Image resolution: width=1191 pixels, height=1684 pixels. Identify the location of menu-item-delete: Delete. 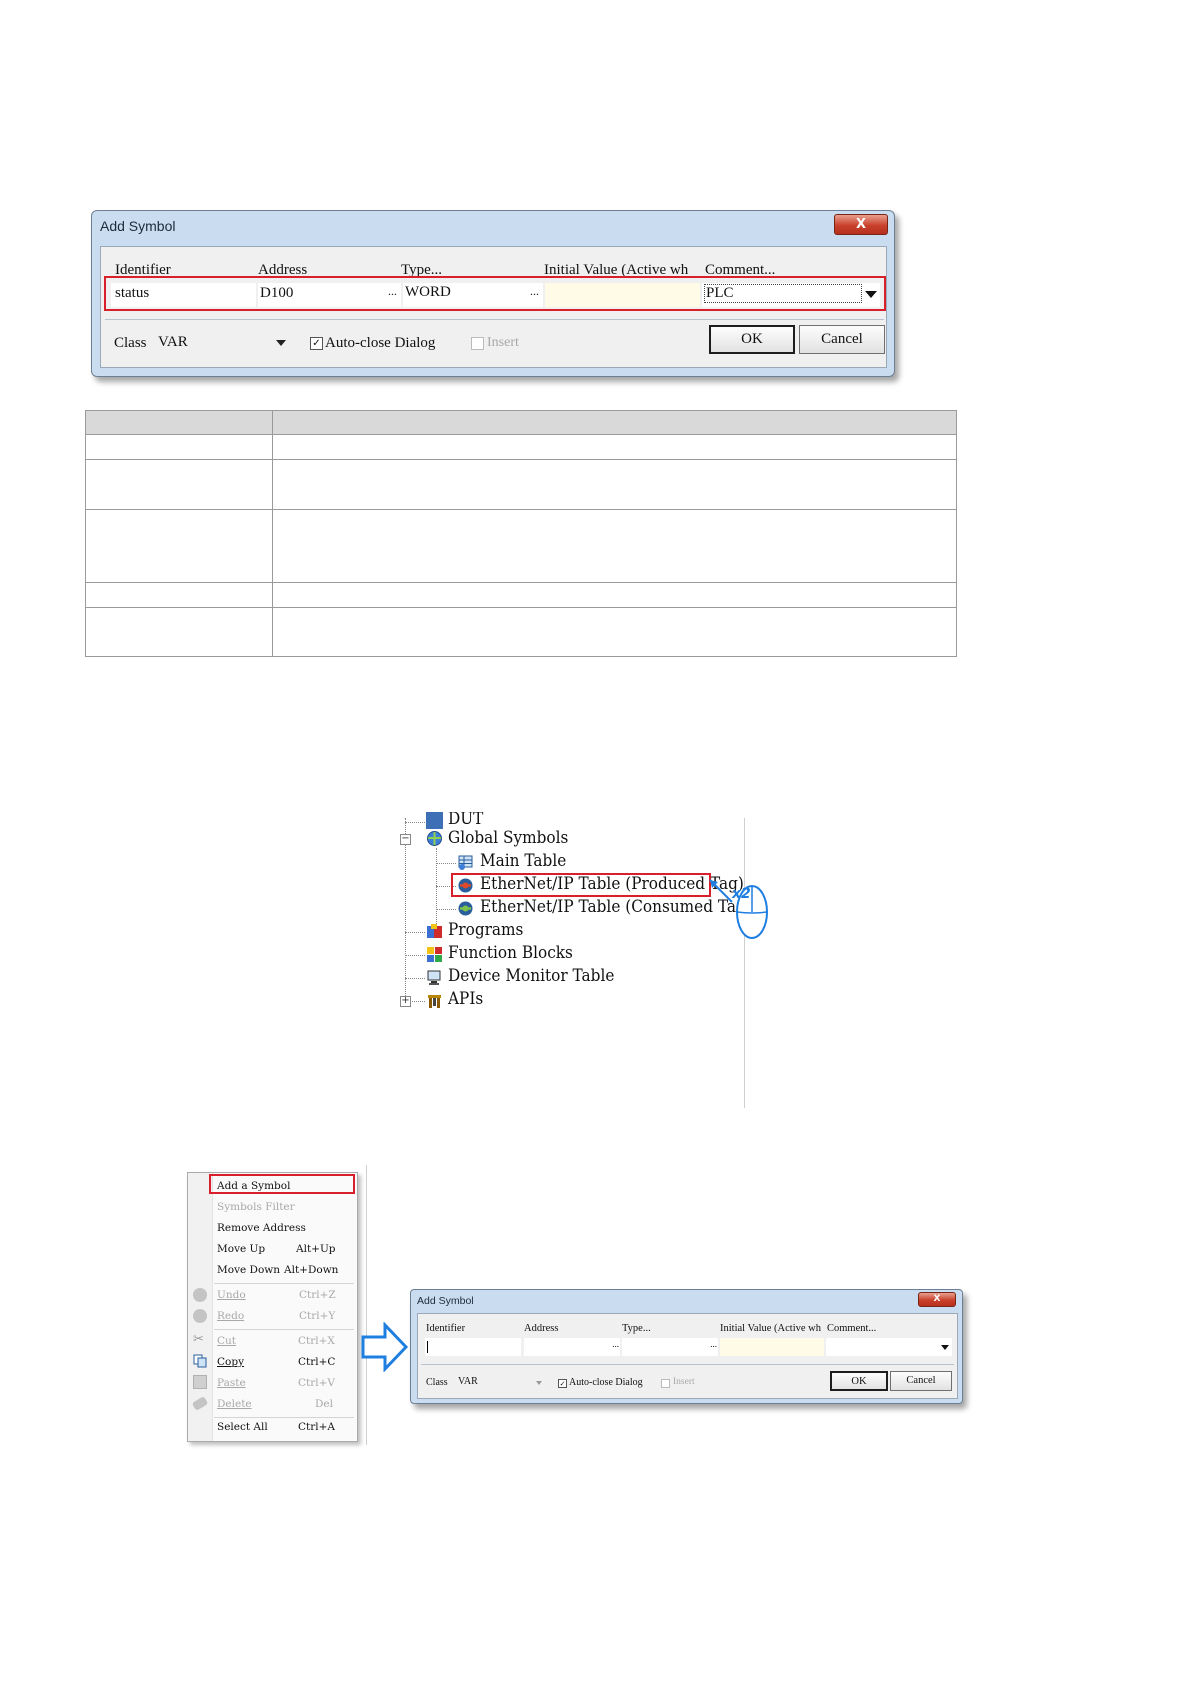
(234, 1404).